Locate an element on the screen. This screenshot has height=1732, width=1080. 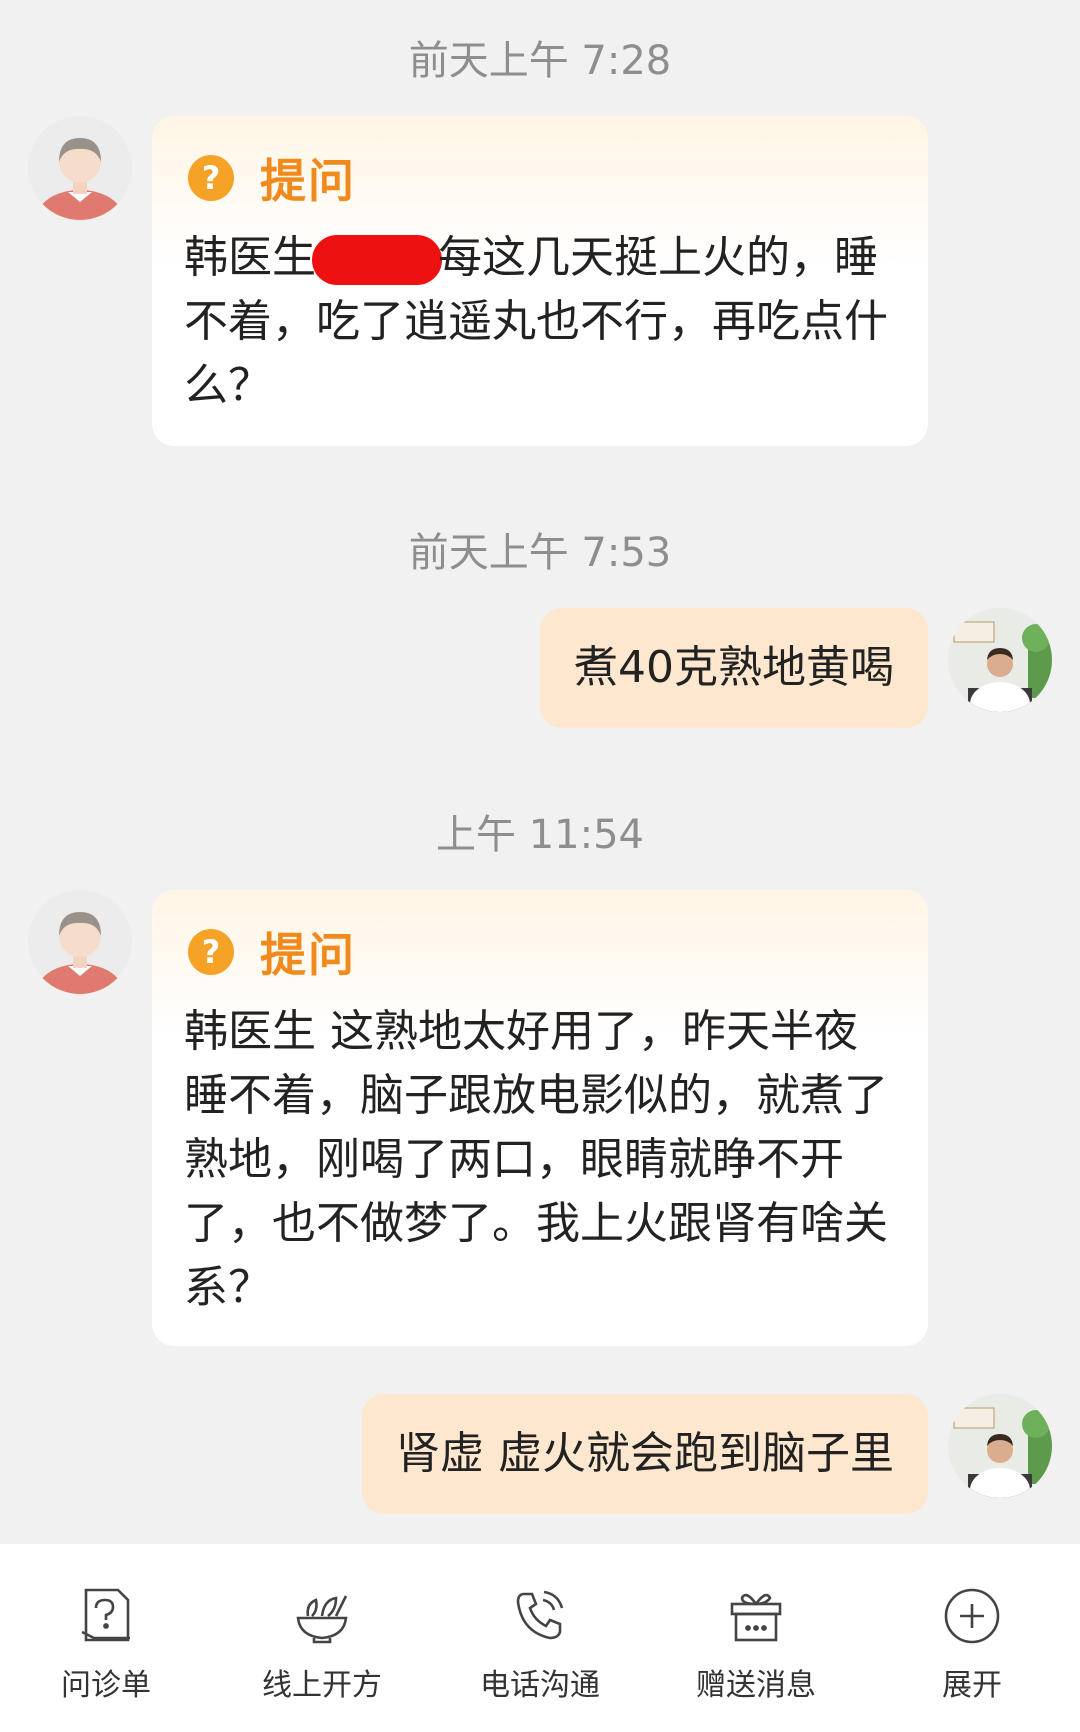
answer-bubble: 煮40克熟地黄喝 is located at coordinates (734, 668).